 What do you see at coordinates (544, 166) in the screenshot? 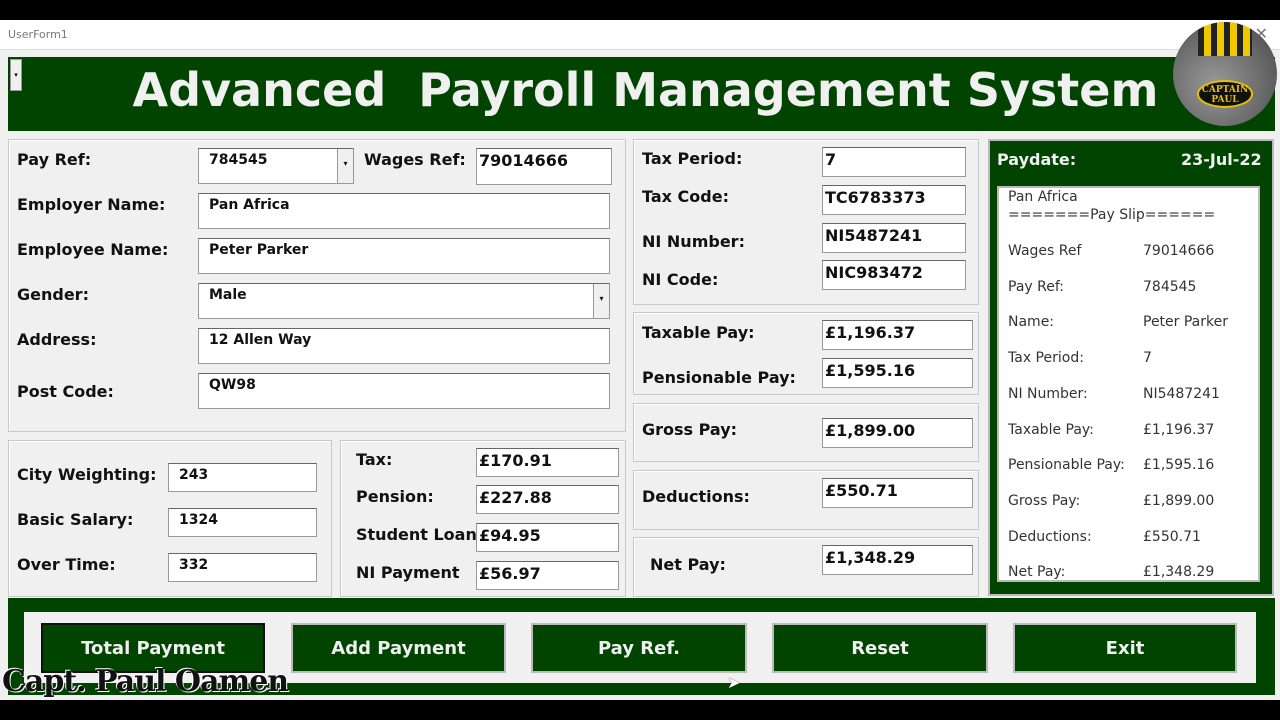
I see `wages-ref-field: 79014666` at bounding box center [544, 166].